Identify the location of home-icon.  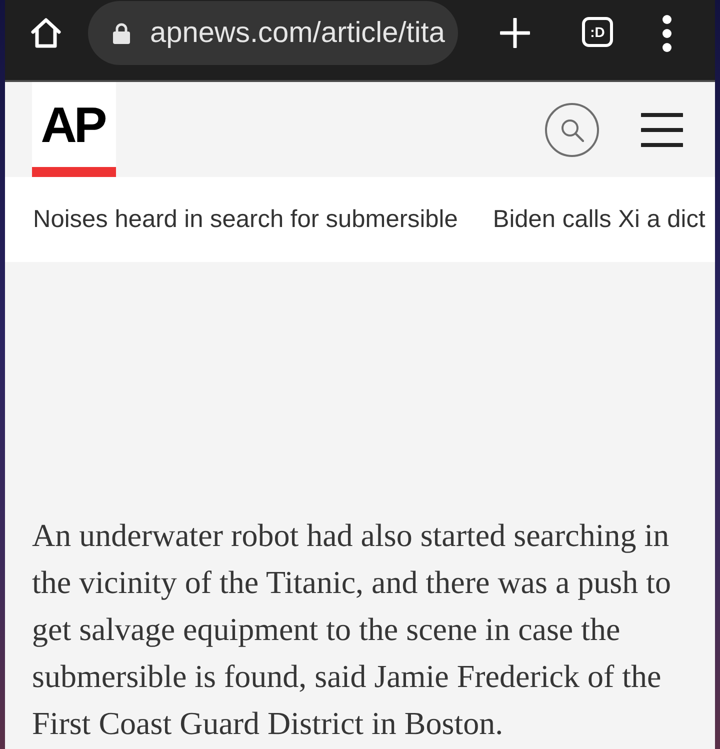
(46, 33).